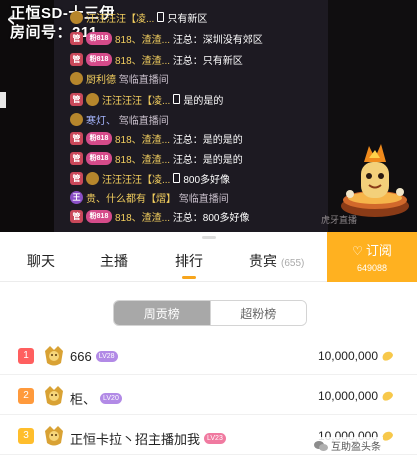 This screenshot has width=417, height=461. Describe the element at coordinates (131, 199) in the screenshot. I see `chat-username: 贵、什么都有【熠】` at that location.